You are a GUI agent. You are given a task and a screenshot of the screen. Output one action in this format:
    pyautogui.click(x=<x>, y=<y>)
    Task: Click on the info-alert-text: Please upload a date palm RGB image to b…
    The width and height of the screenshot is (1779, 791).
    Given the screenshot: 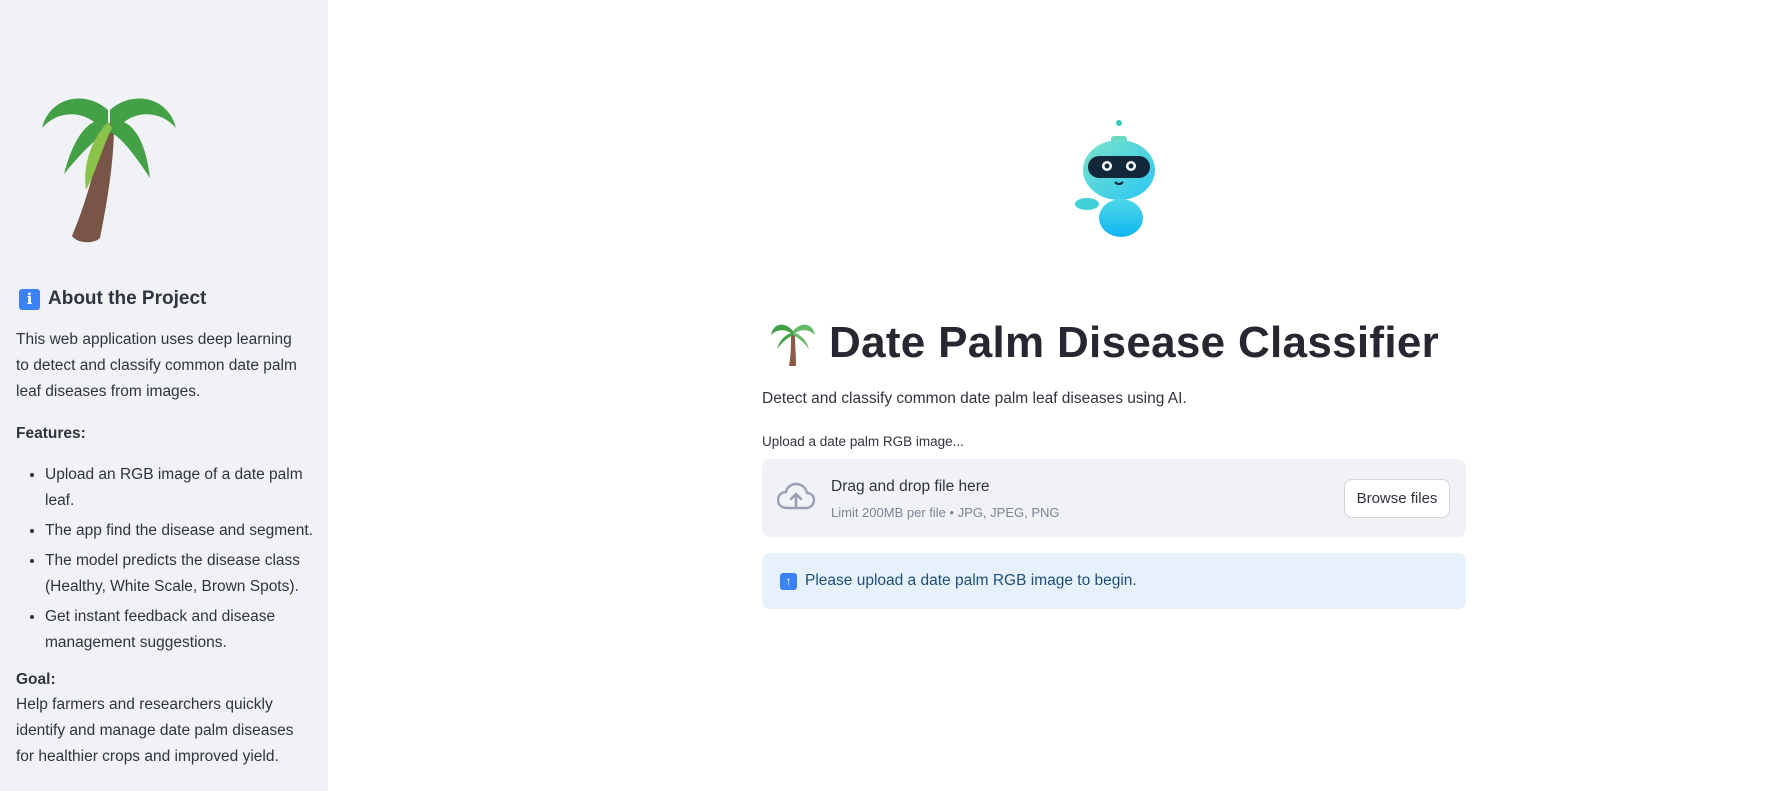 What is the action you would take?
    pyautogui.click(x=971, y=580)
    